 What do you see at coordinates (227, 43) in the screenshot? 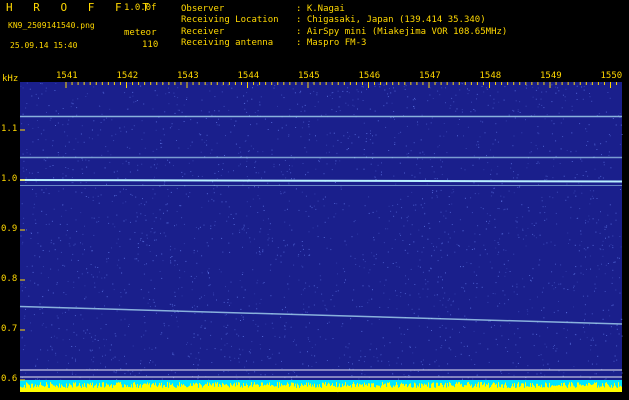
I see `antenna-label: Receiving antenna` at bounding box center [227, 43].